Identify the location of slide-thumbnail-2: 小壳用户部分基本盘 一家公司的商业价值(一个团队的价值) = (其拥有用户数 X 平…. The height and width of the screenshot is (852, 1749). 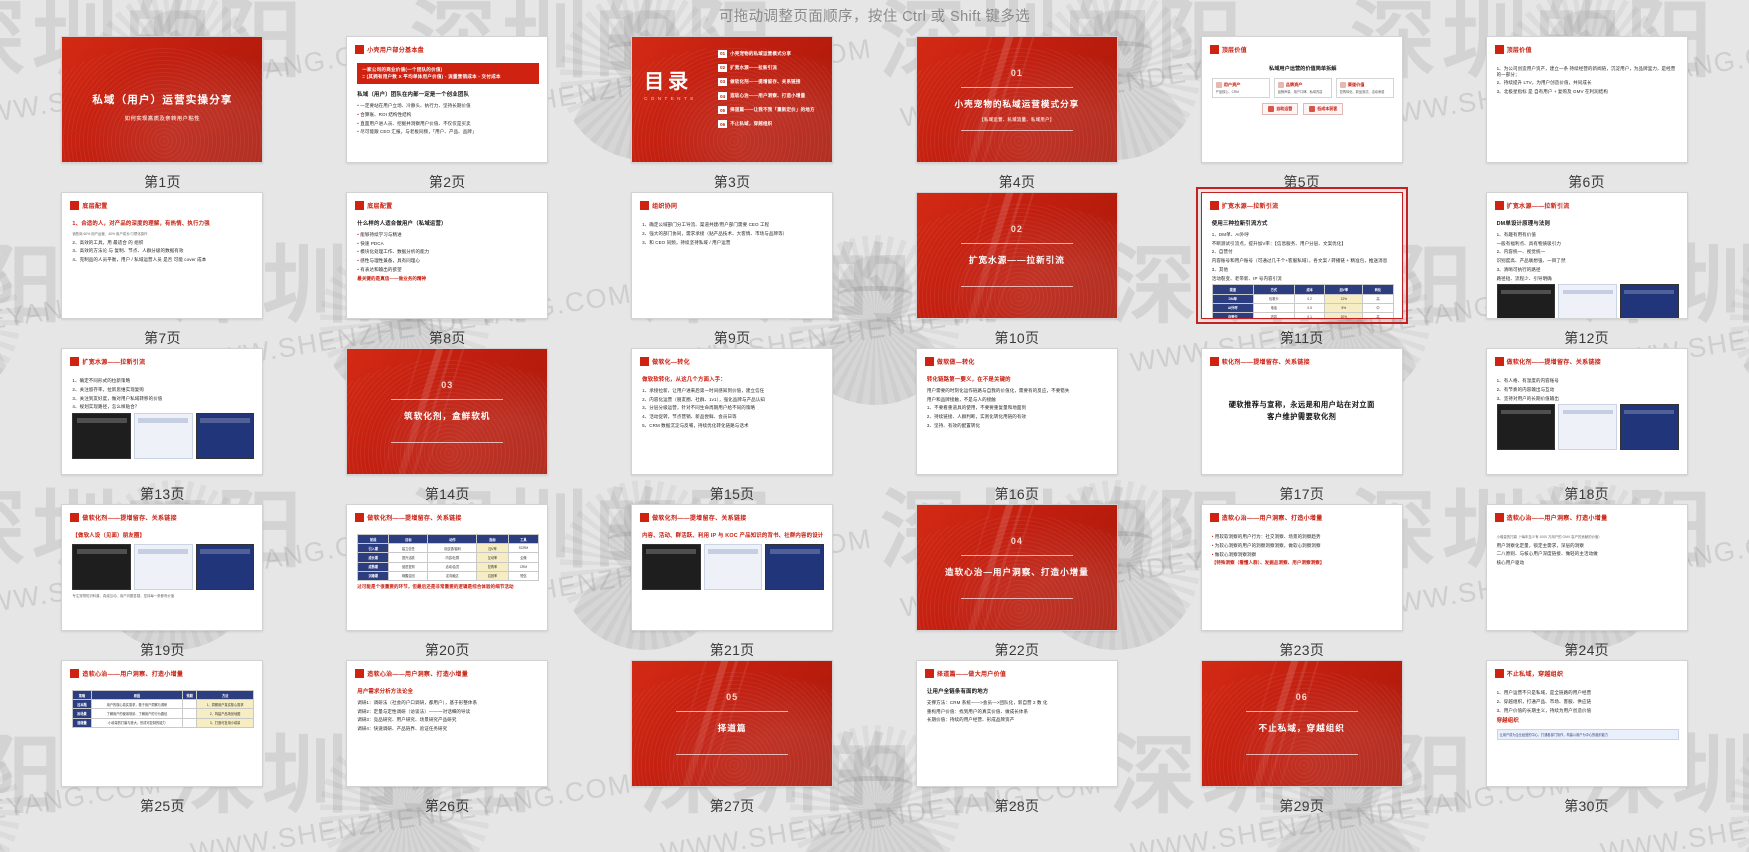
(447, 99).